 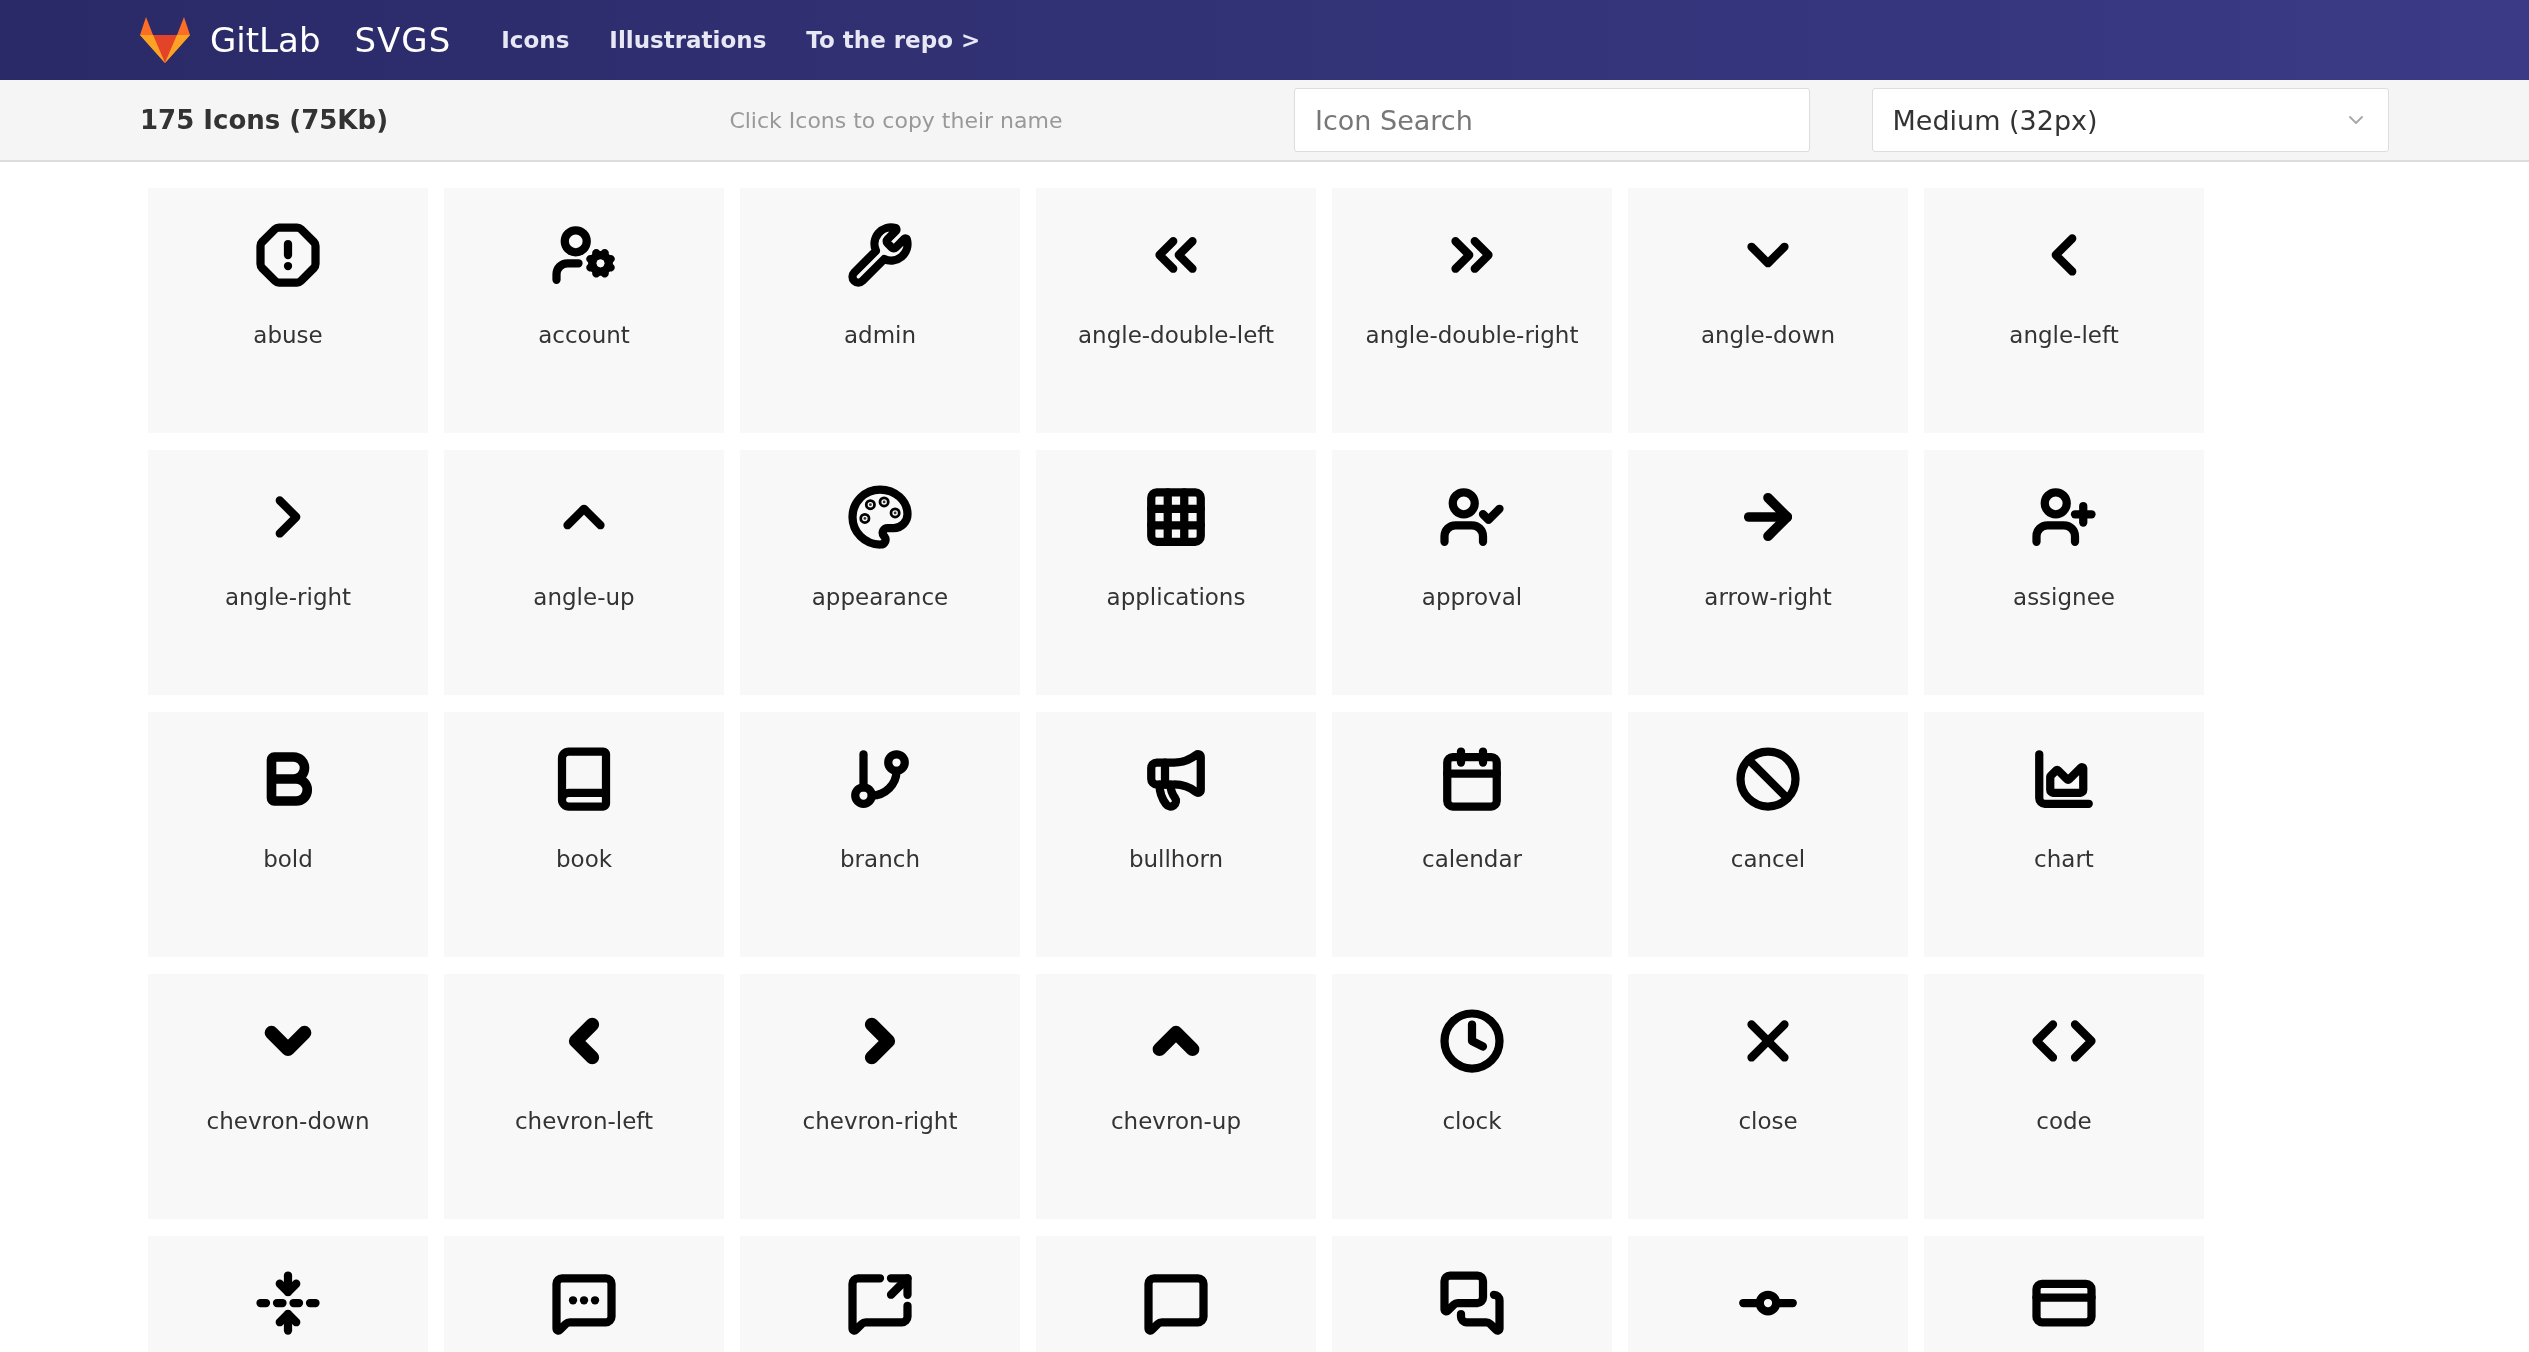 I want to click on icon-card: assignee, so click(x=2064, y=572).